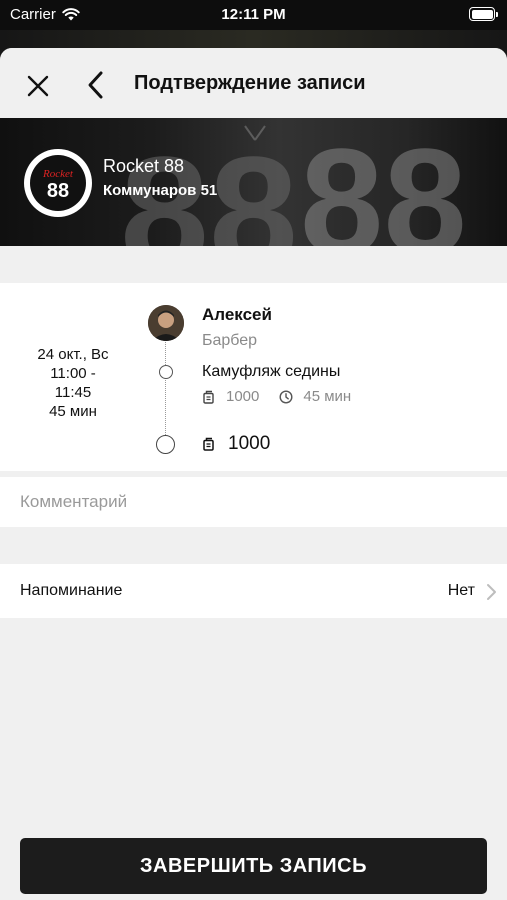 Image resolution: width=507 pixels, height=900 pixels. I want to click on reminder-row: Напоминание Нет, so click(253, 591).